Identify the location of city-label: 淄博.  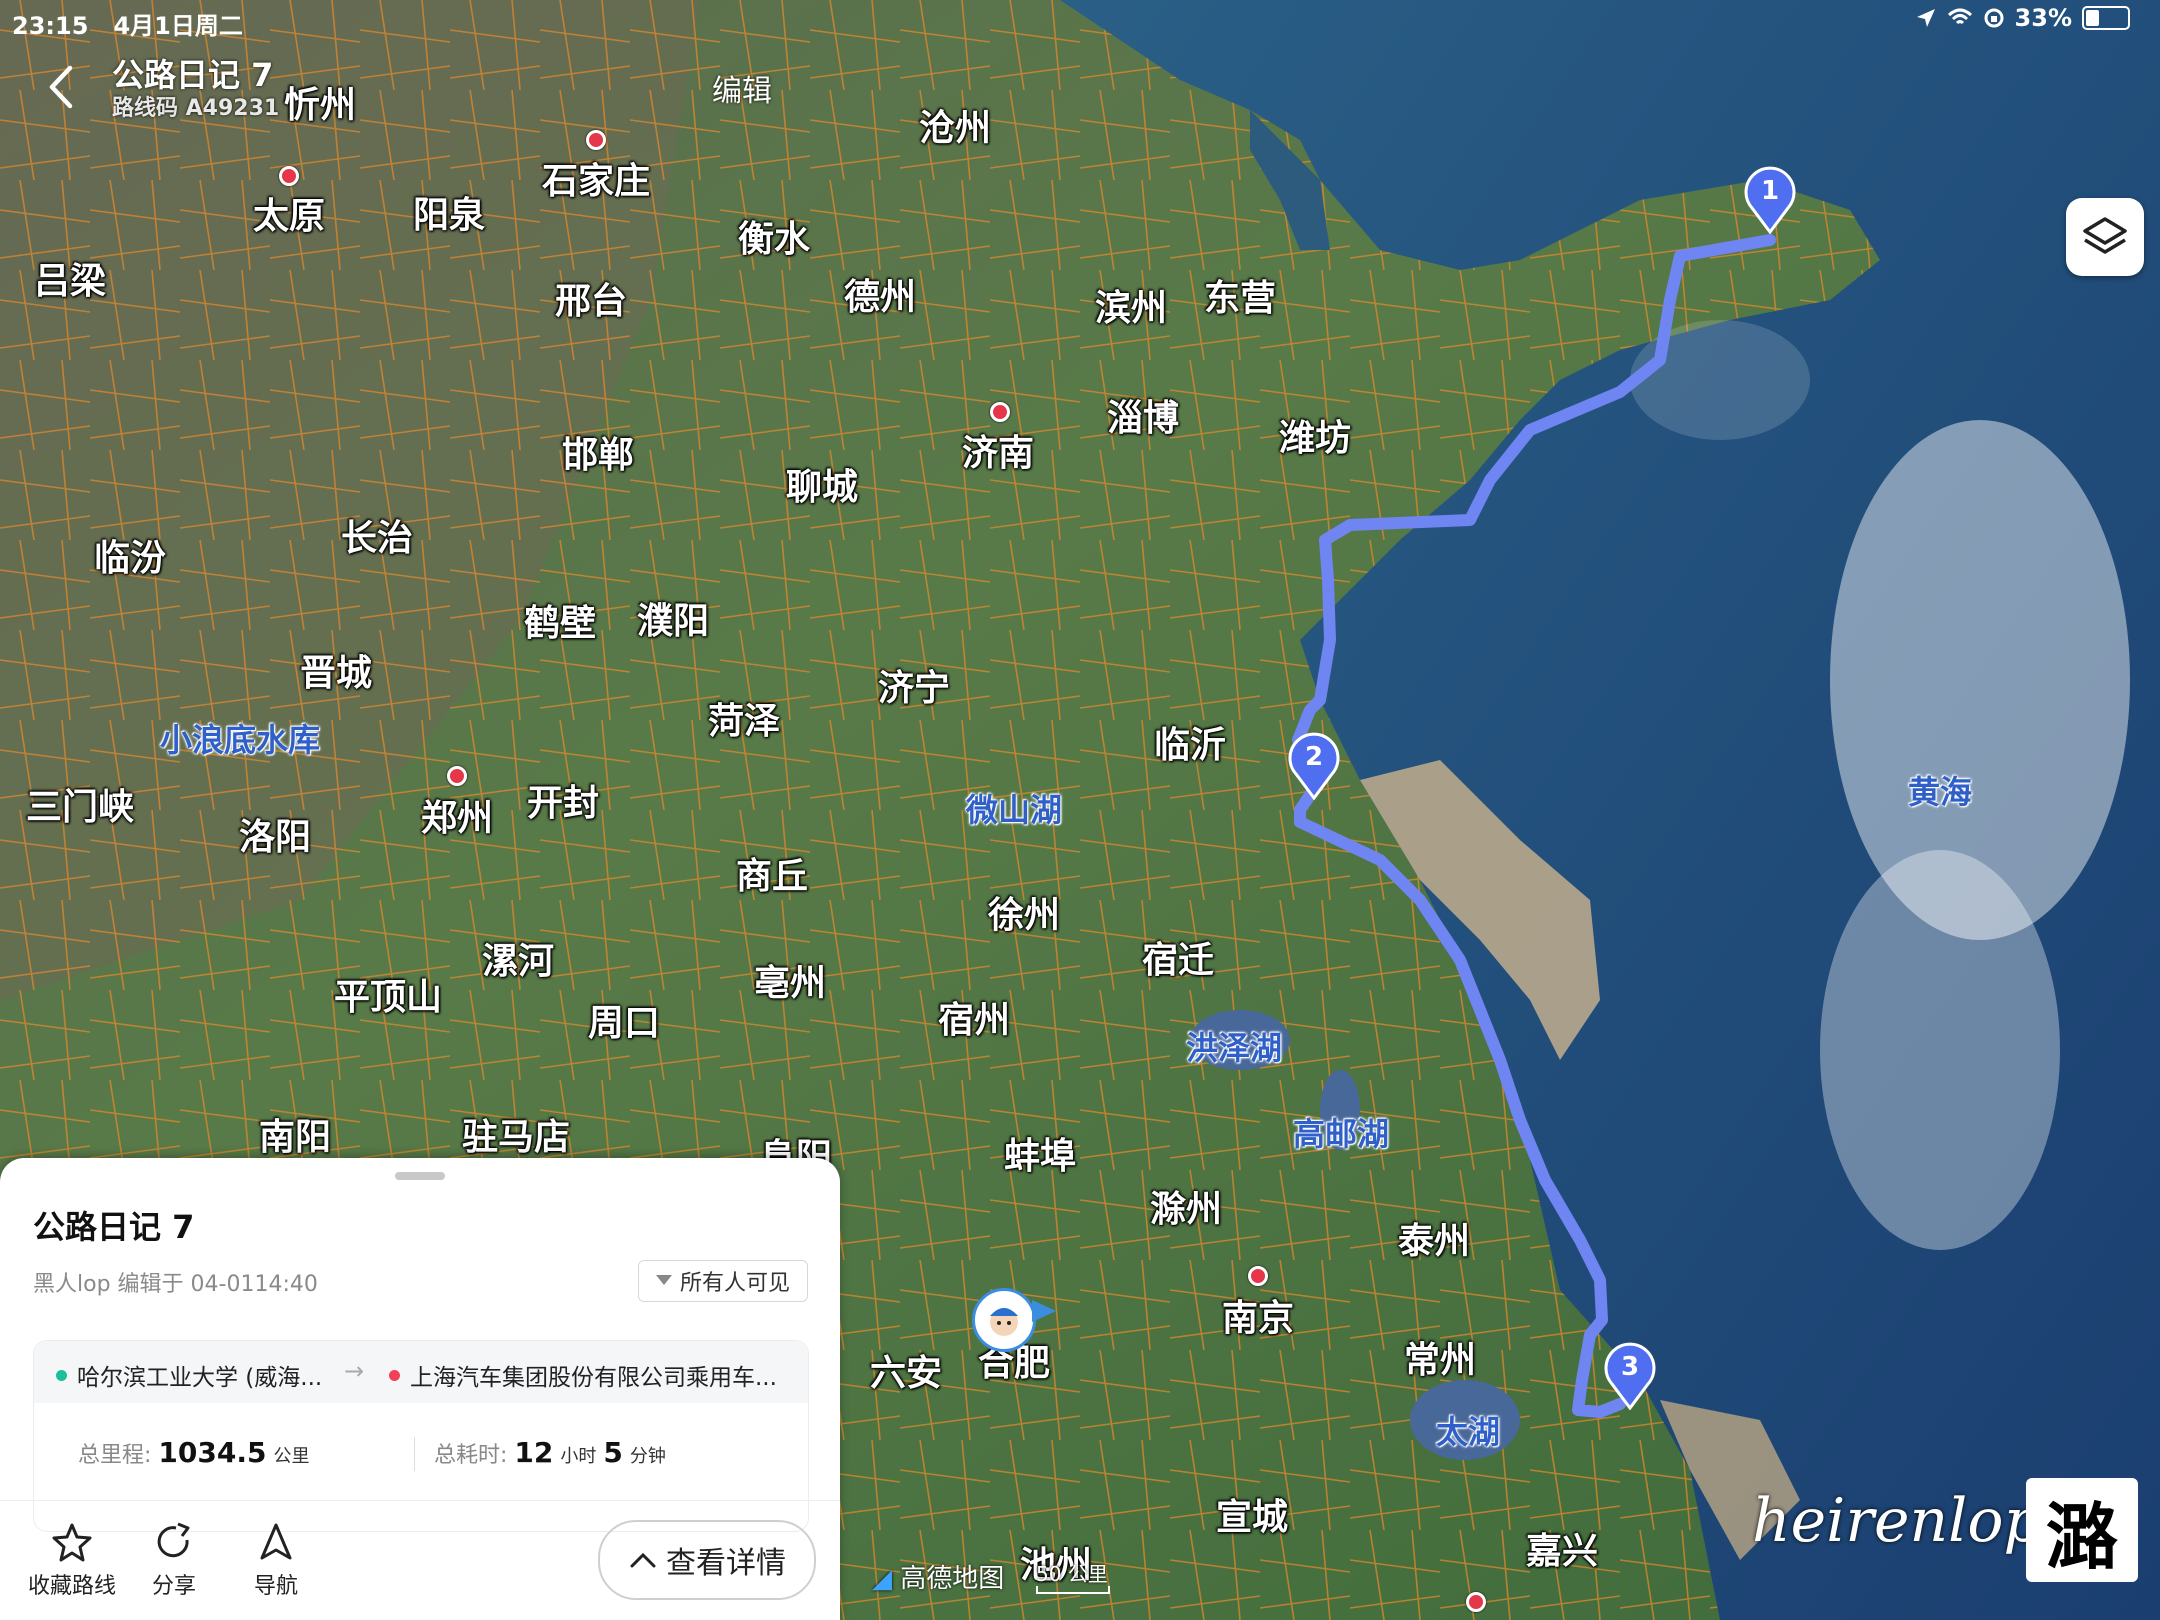
(1143, 418).